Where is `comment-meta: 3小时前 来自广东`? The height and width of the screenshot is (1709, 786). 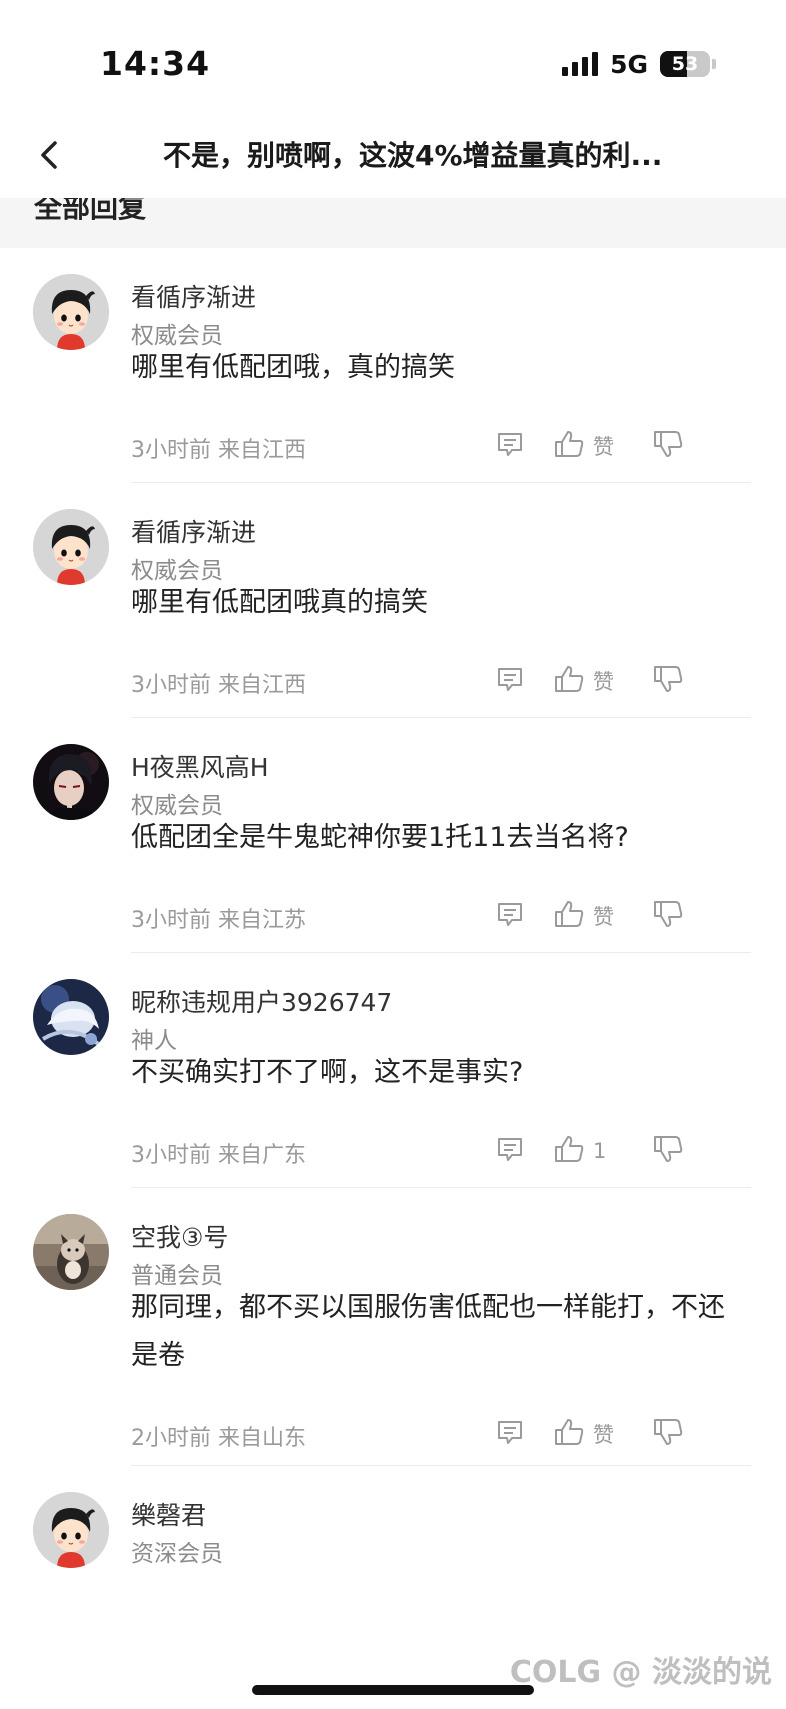 comment-meta: 3小时前 来自广东 is located at coordinates (218, 1155).